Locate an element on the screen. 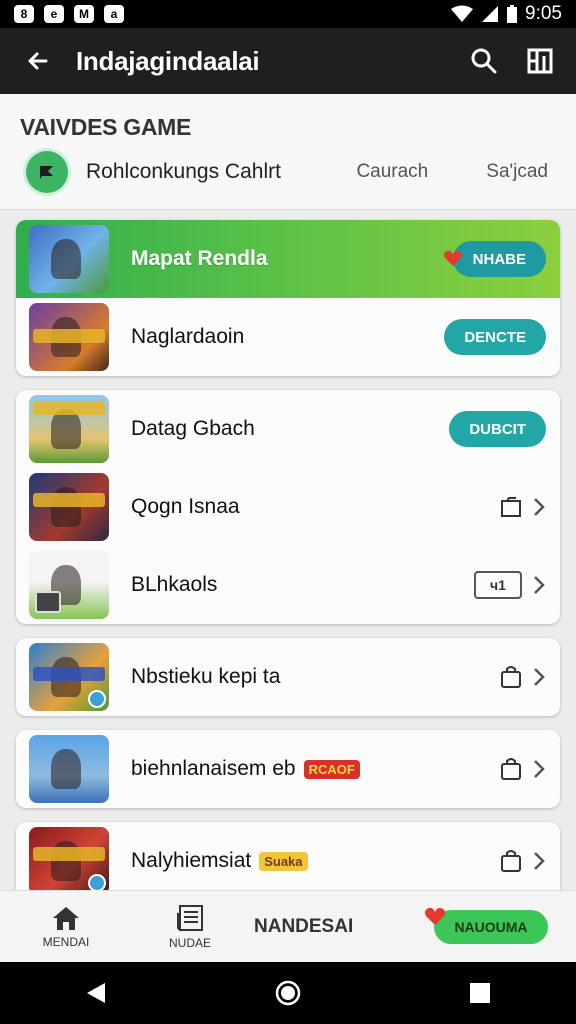  circle-home-icon is located at coordinates (288, 993).